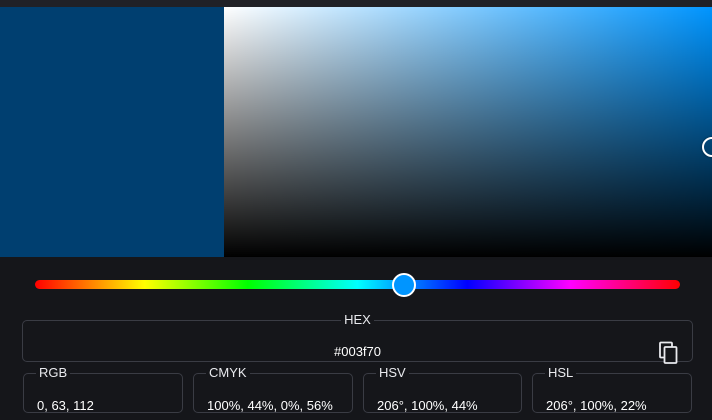 This screenshot has height=420, width=712. I want to click on cmyk-value: 100%, 44%, 0%, 56%, so click(270, 405).